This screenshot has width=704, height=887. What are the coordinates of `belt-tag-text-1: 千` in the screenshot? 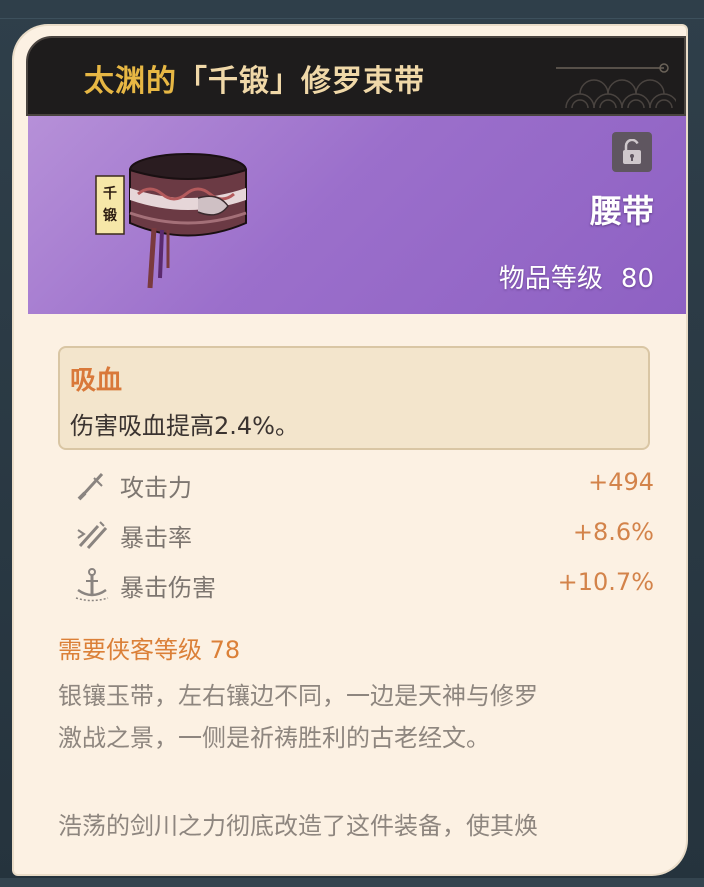 It's located at (110, 193).